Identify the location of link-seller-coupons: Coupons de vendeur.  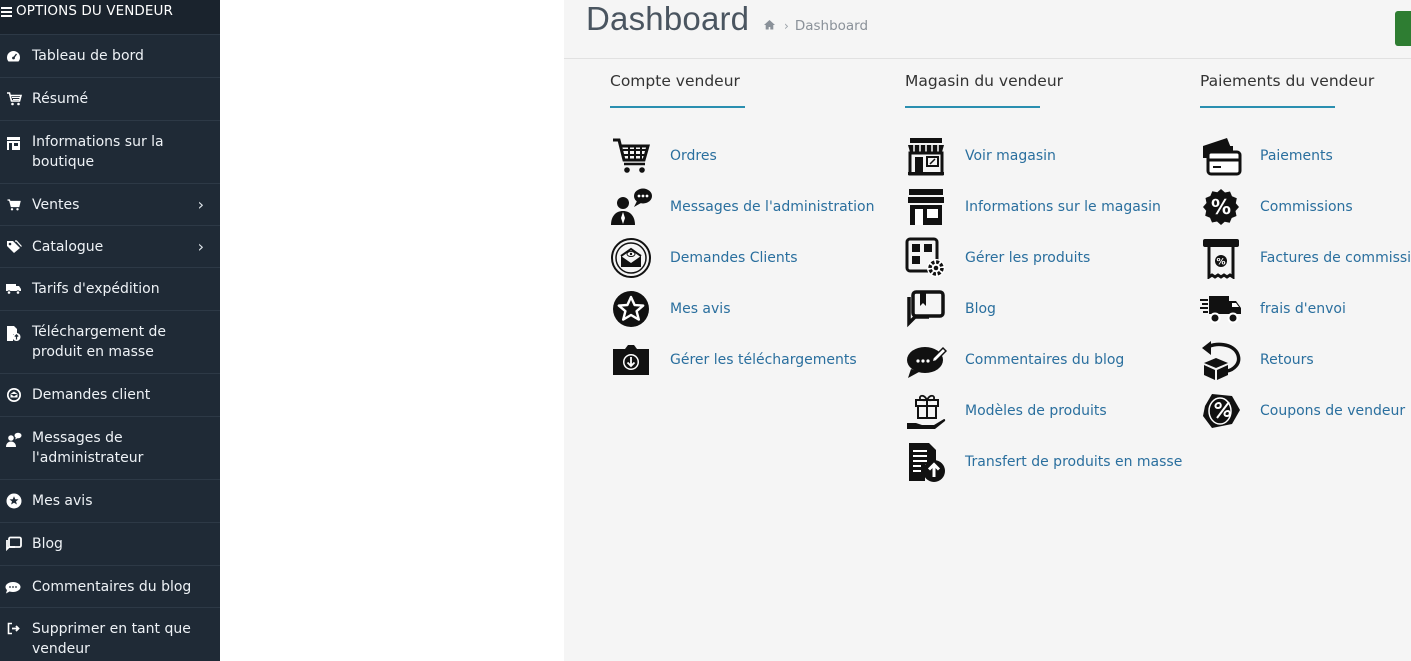
(1305, 410).